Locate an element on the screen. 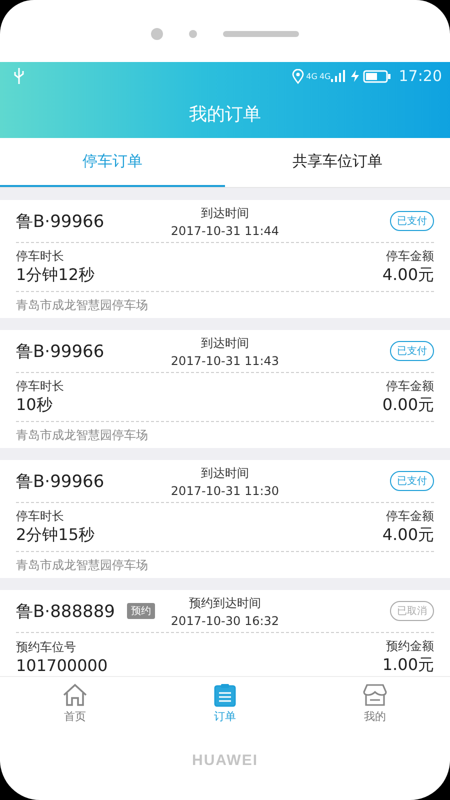 The width and height of the screenshot is (450, 800). time-label: 预约到达时间 is located at coordinates (224, 603).